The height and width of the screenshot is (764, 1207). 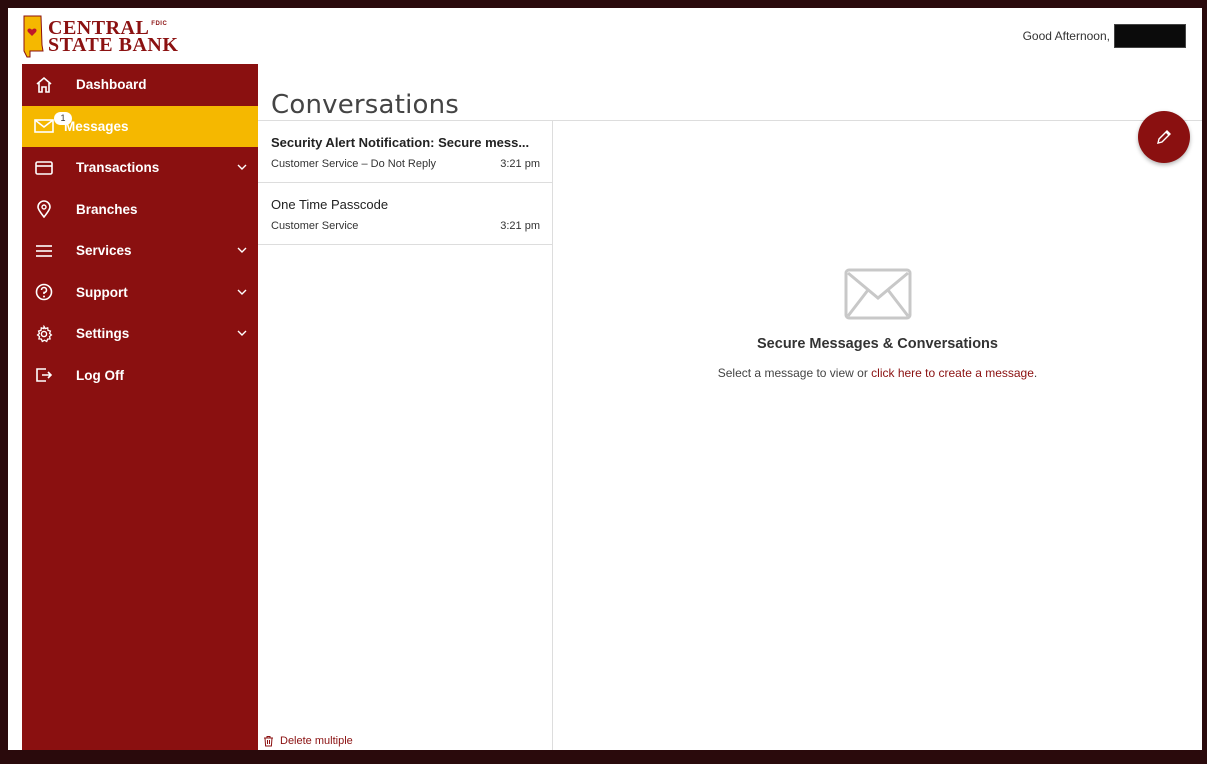 I want to click on alabama-state-icon, so click(x=33, y=36).